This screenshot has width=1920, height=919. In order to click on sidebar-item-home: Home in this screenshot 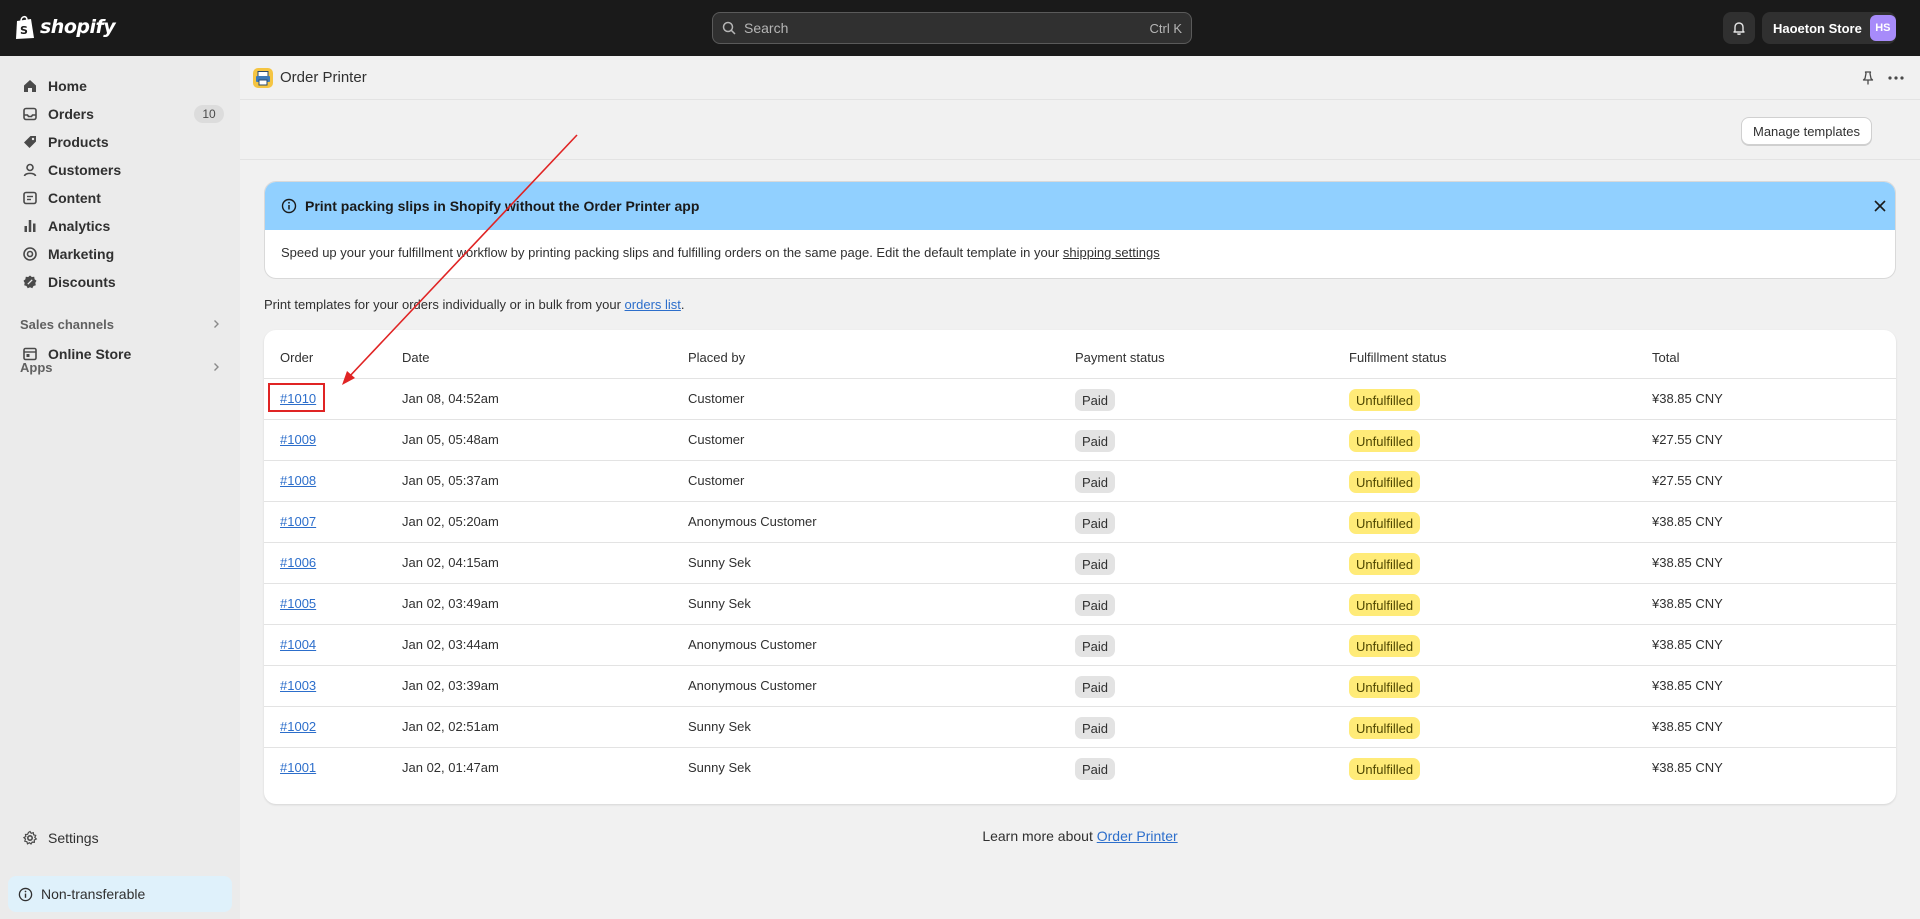, I will do `click(121, 86)`.